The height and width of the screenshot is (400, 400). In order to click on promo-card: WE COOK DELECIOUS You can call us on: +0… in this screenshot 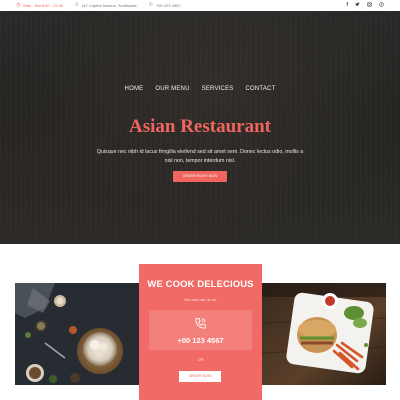, I will do `click(200, 332)`.